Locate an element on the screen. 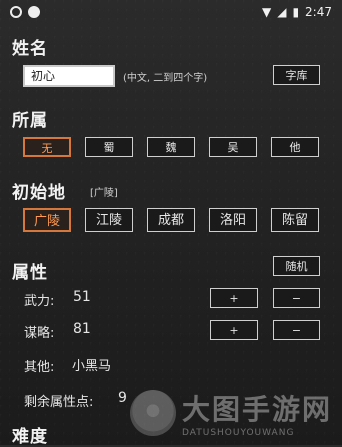 Image resolution: width=342 pixels, height=447 pixels. faction-option-other: 他 is located at coordinates (295, 147).